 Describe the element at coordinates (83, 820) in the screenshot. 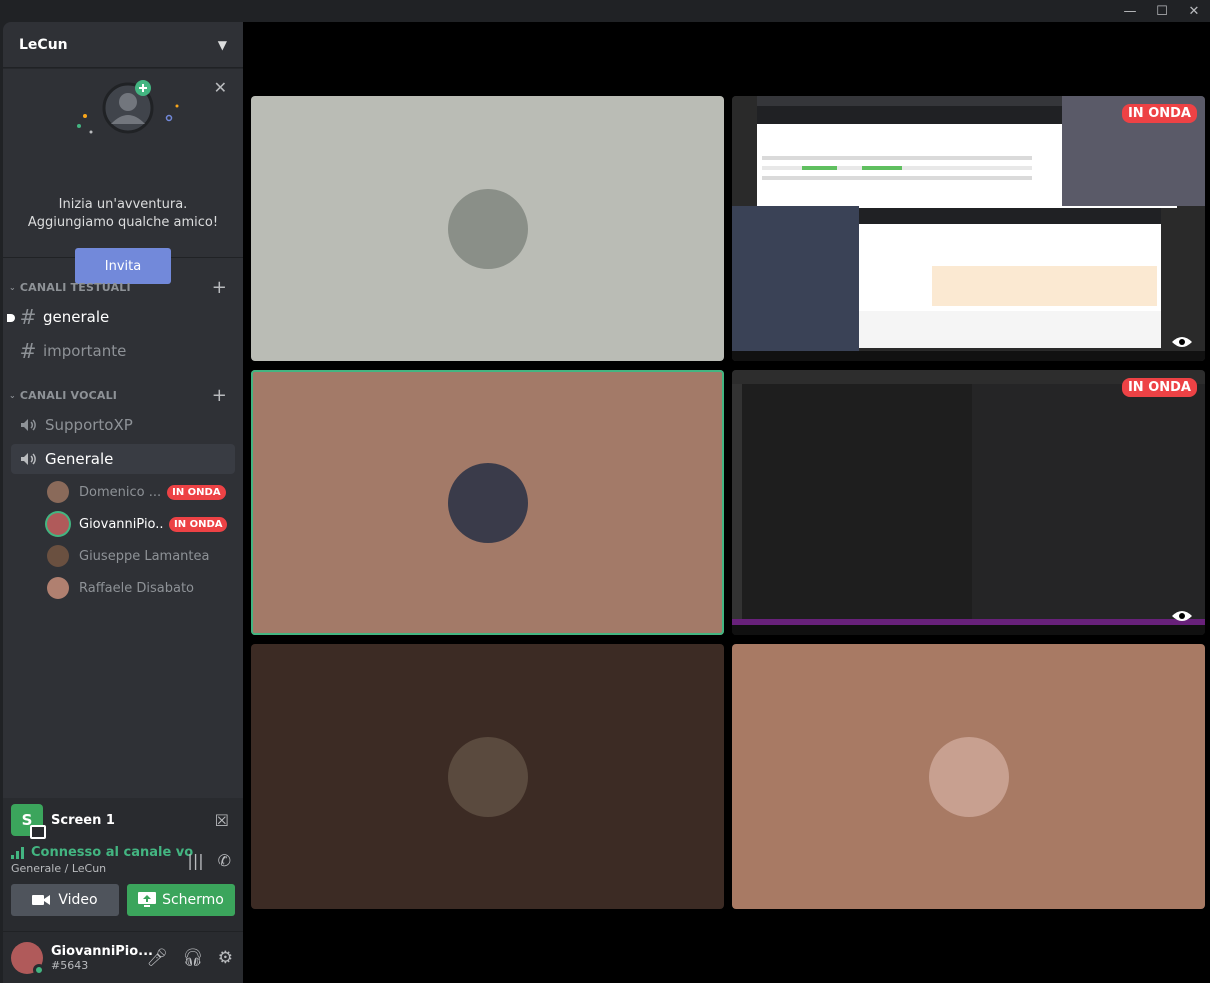

I see `stream-name: Screen 1` at that location.